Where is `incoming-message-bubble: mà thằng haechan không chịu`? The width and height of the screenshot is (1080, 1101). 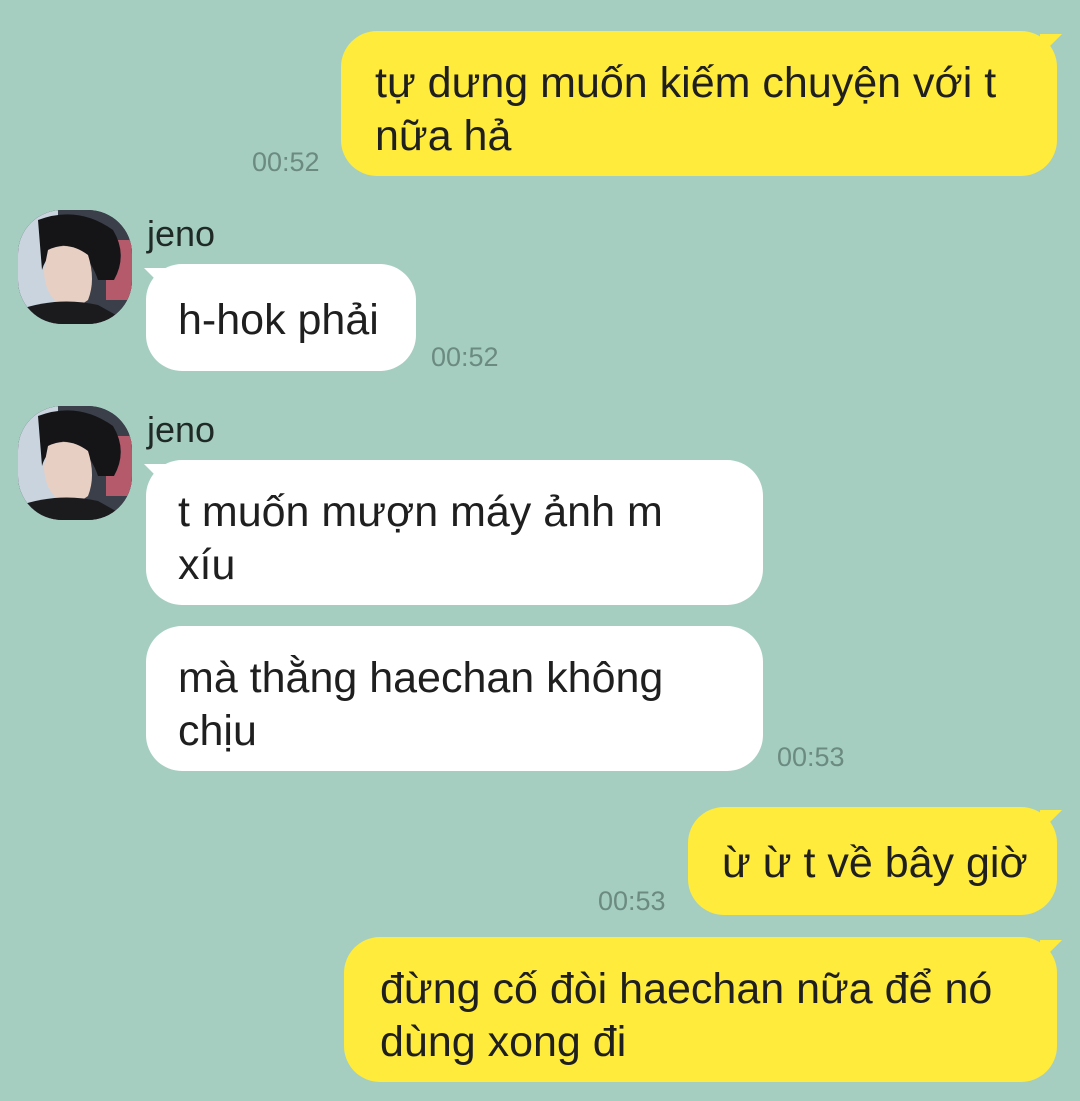
incoming-message-bubble: mà thằng haechan không chịu is located at coordinates (454, 698).